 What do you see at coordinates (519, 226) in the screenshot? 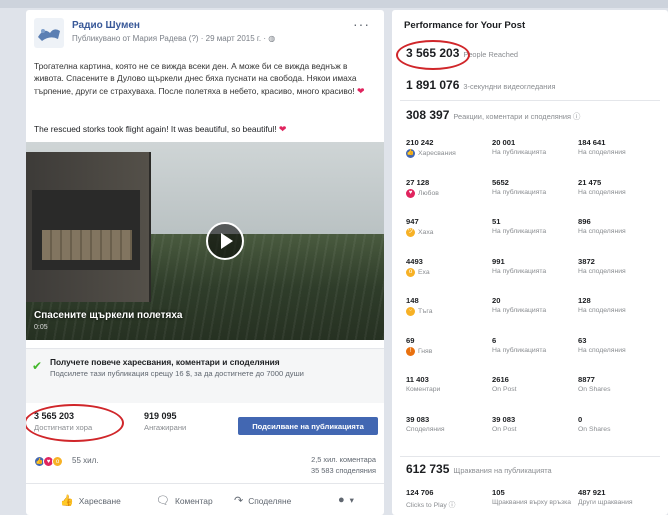
I see `breakdown-cell: 51 На публикацията` at bounding box center [519, 226].